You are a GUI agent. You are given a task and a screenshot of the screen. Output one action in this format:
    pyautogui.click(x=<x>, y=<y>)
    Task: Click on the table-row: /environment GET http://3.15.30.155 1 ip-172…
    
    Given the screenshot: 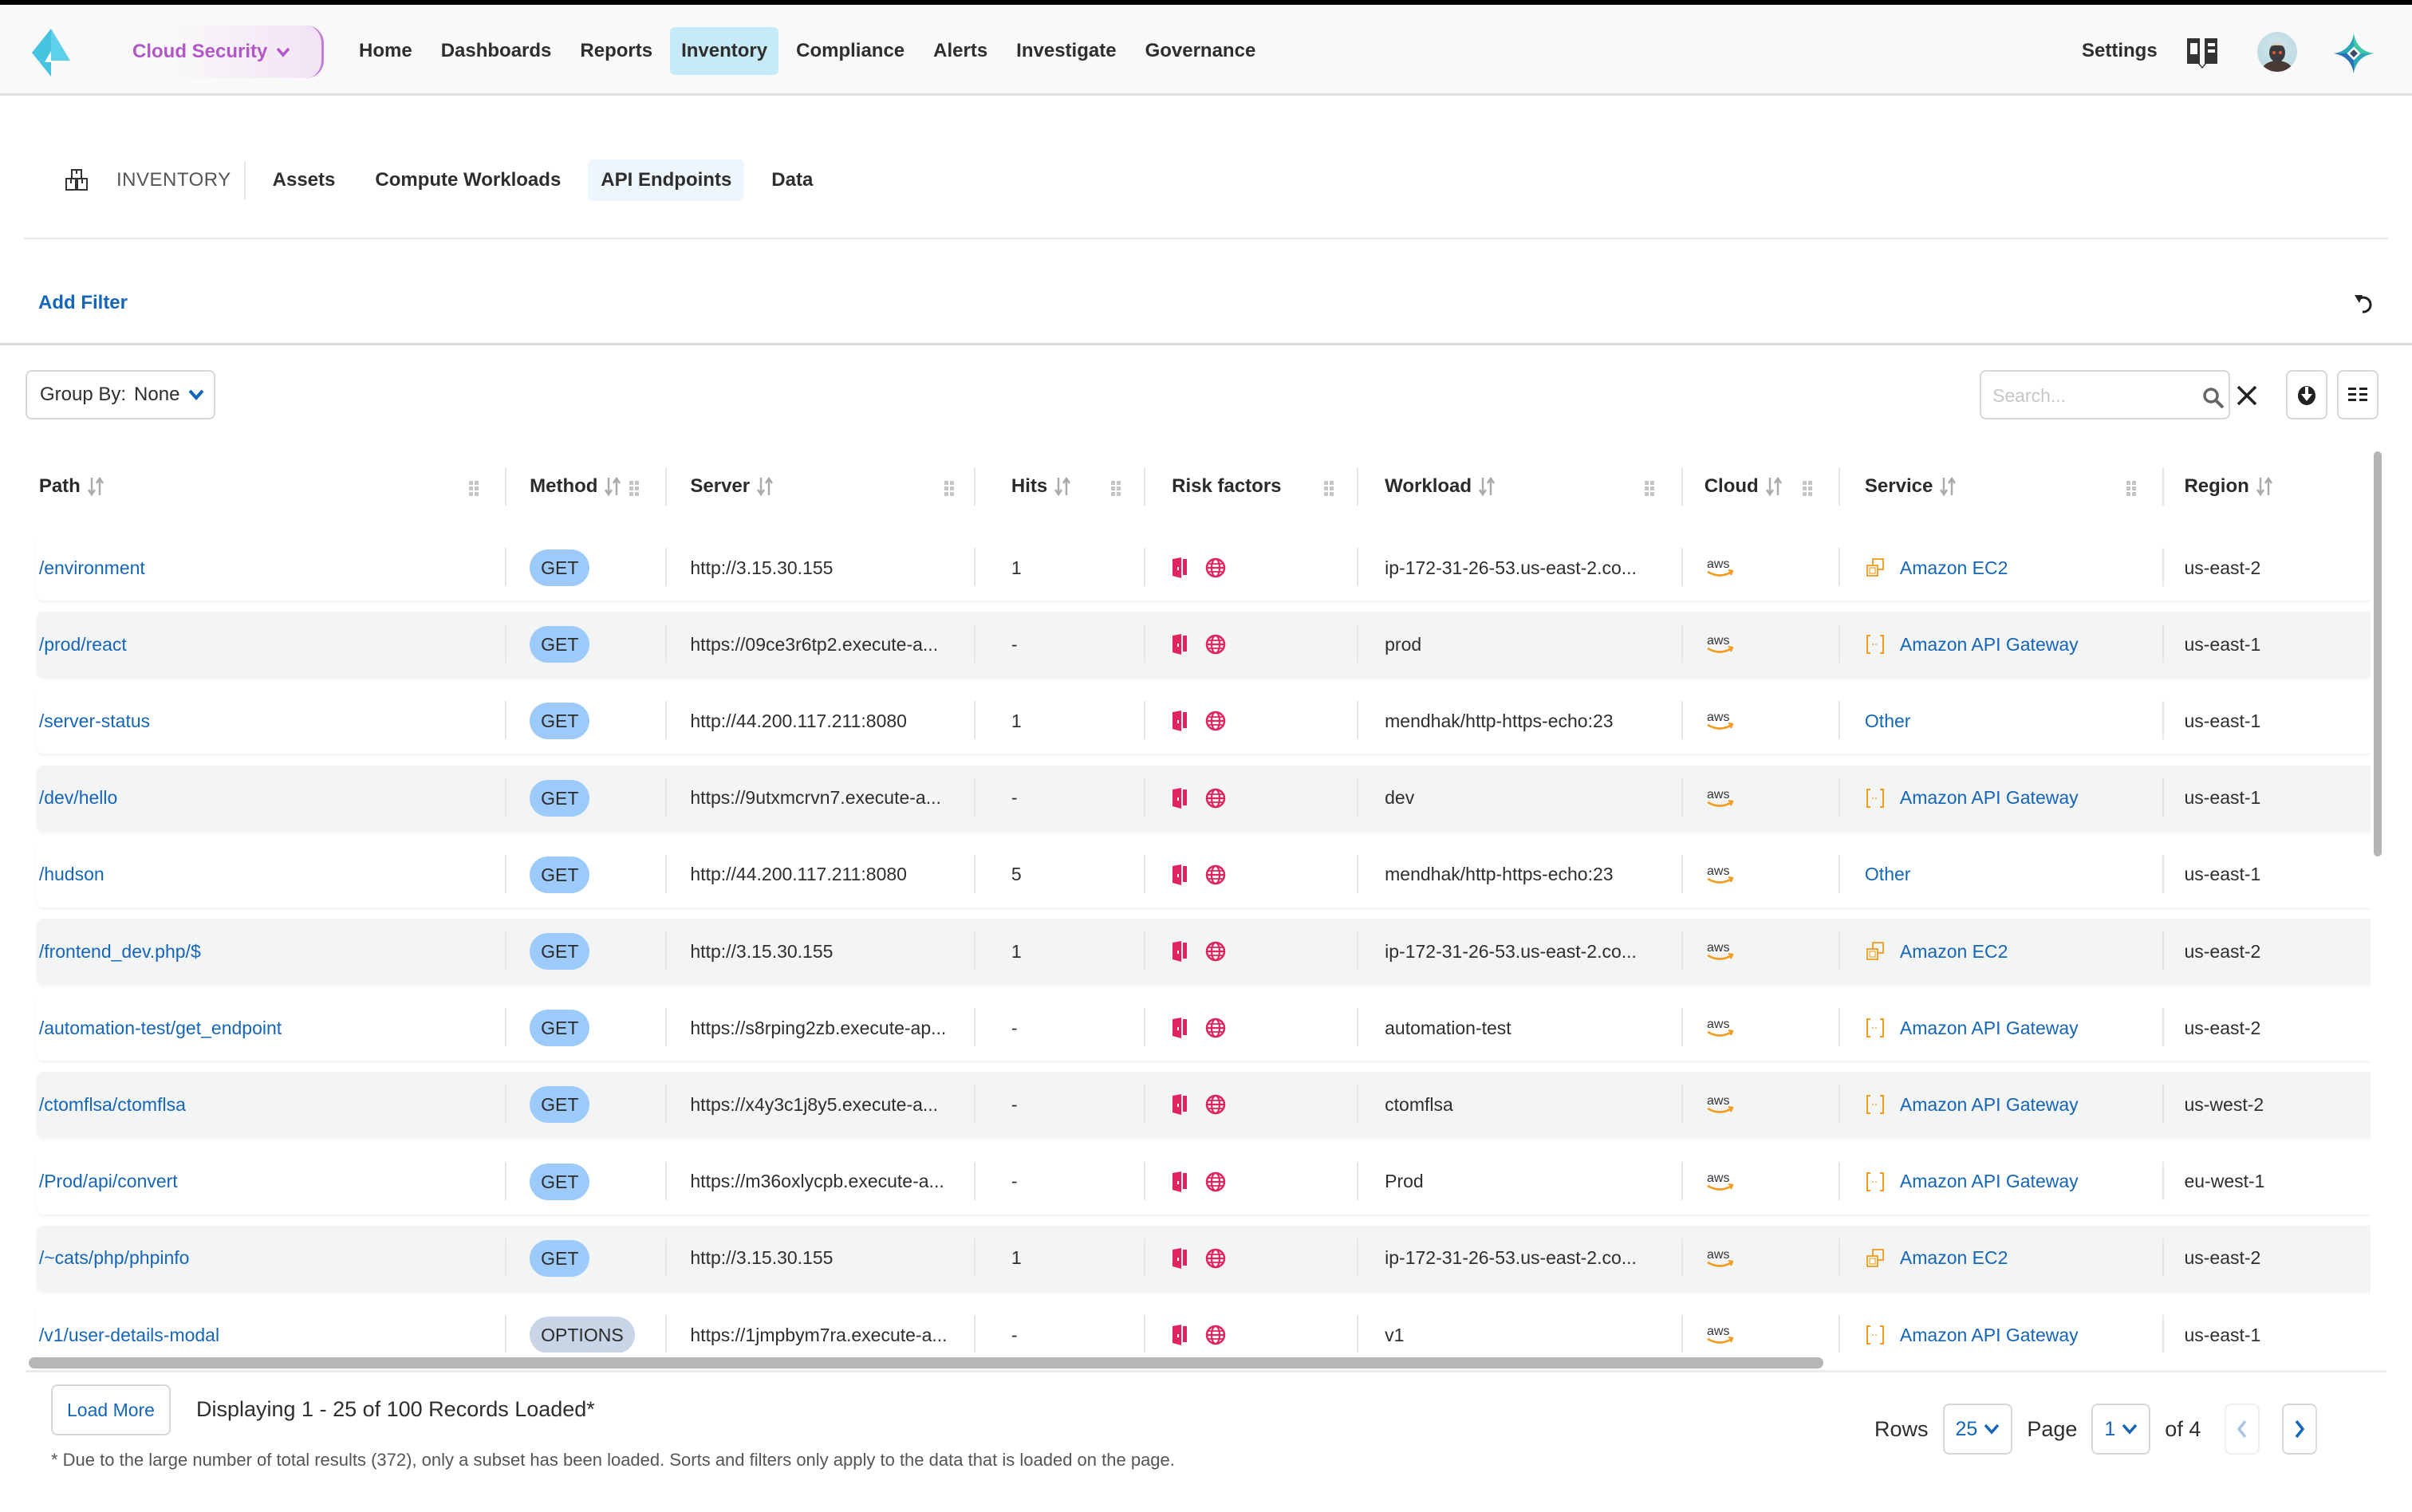 What is the action you would take?
    pyautogui.click(x=1204, y=567)
    